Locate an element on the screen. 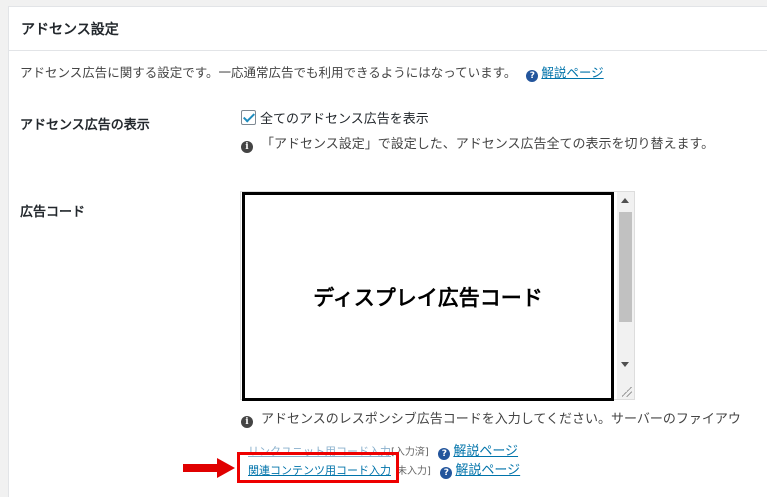  scroll-thumb is located at coordinates (625, 267).